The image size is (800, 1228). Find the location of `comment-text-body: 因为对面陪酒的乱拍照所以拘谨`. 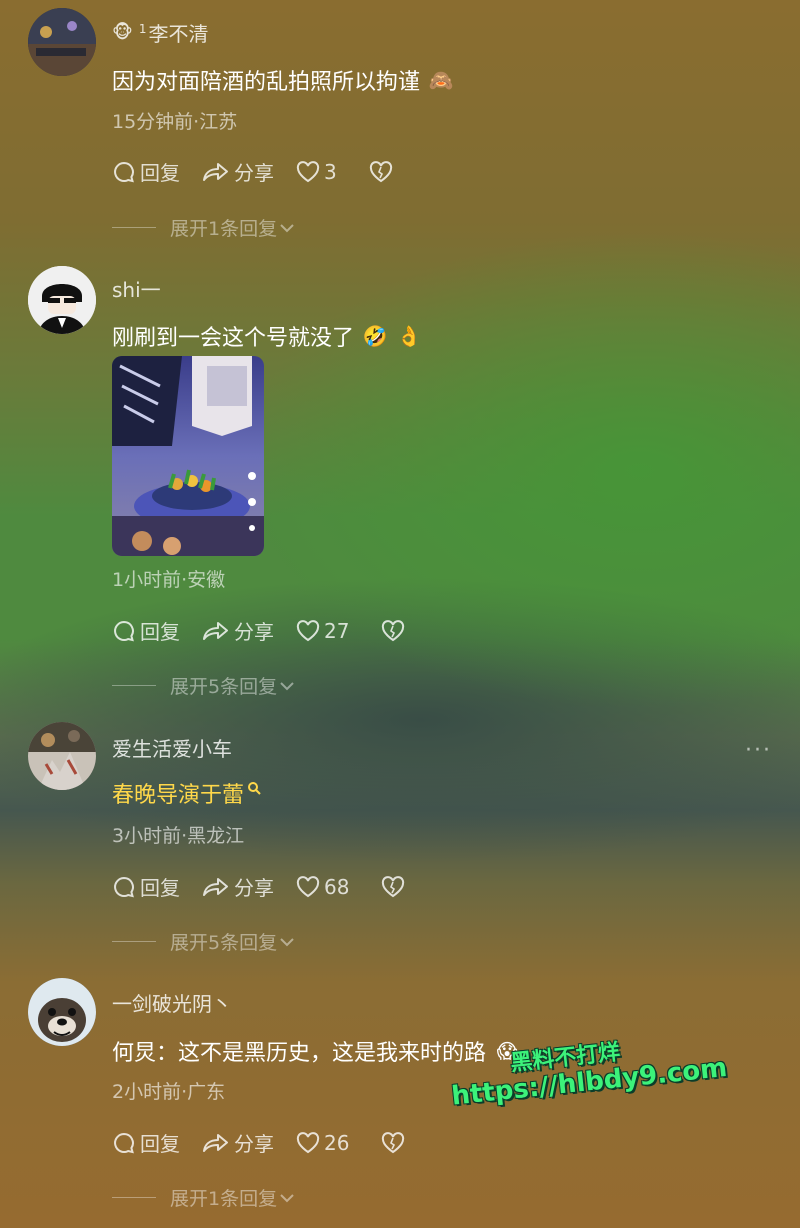

comment-text-body: 因为对面陪酒的乱拍照所以拘谨 is located at coordinates (266, 82).